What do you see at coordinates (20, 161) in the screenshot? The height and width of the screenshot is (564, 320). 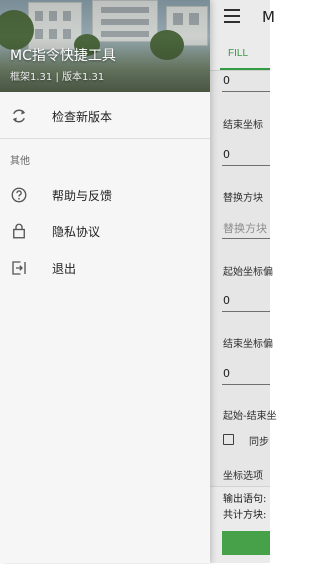 I see `section-other-label: 其他` at bounding box center [20, 161].